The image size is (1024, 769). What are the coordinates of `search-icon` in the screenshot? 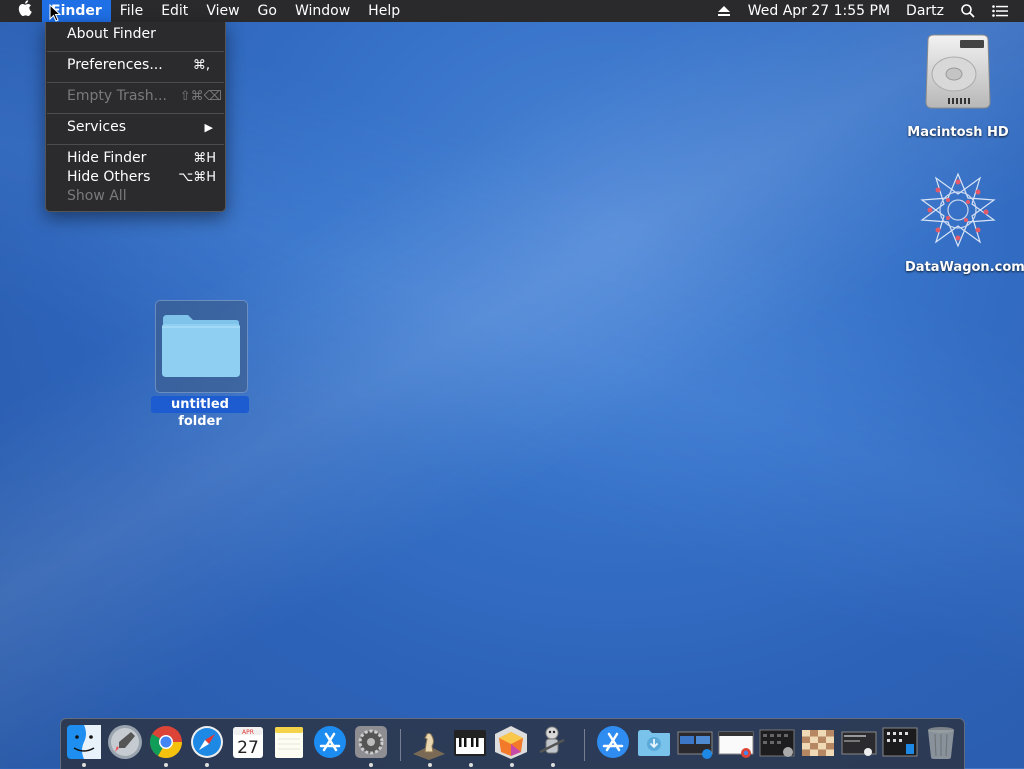 It's located at (968, 11).